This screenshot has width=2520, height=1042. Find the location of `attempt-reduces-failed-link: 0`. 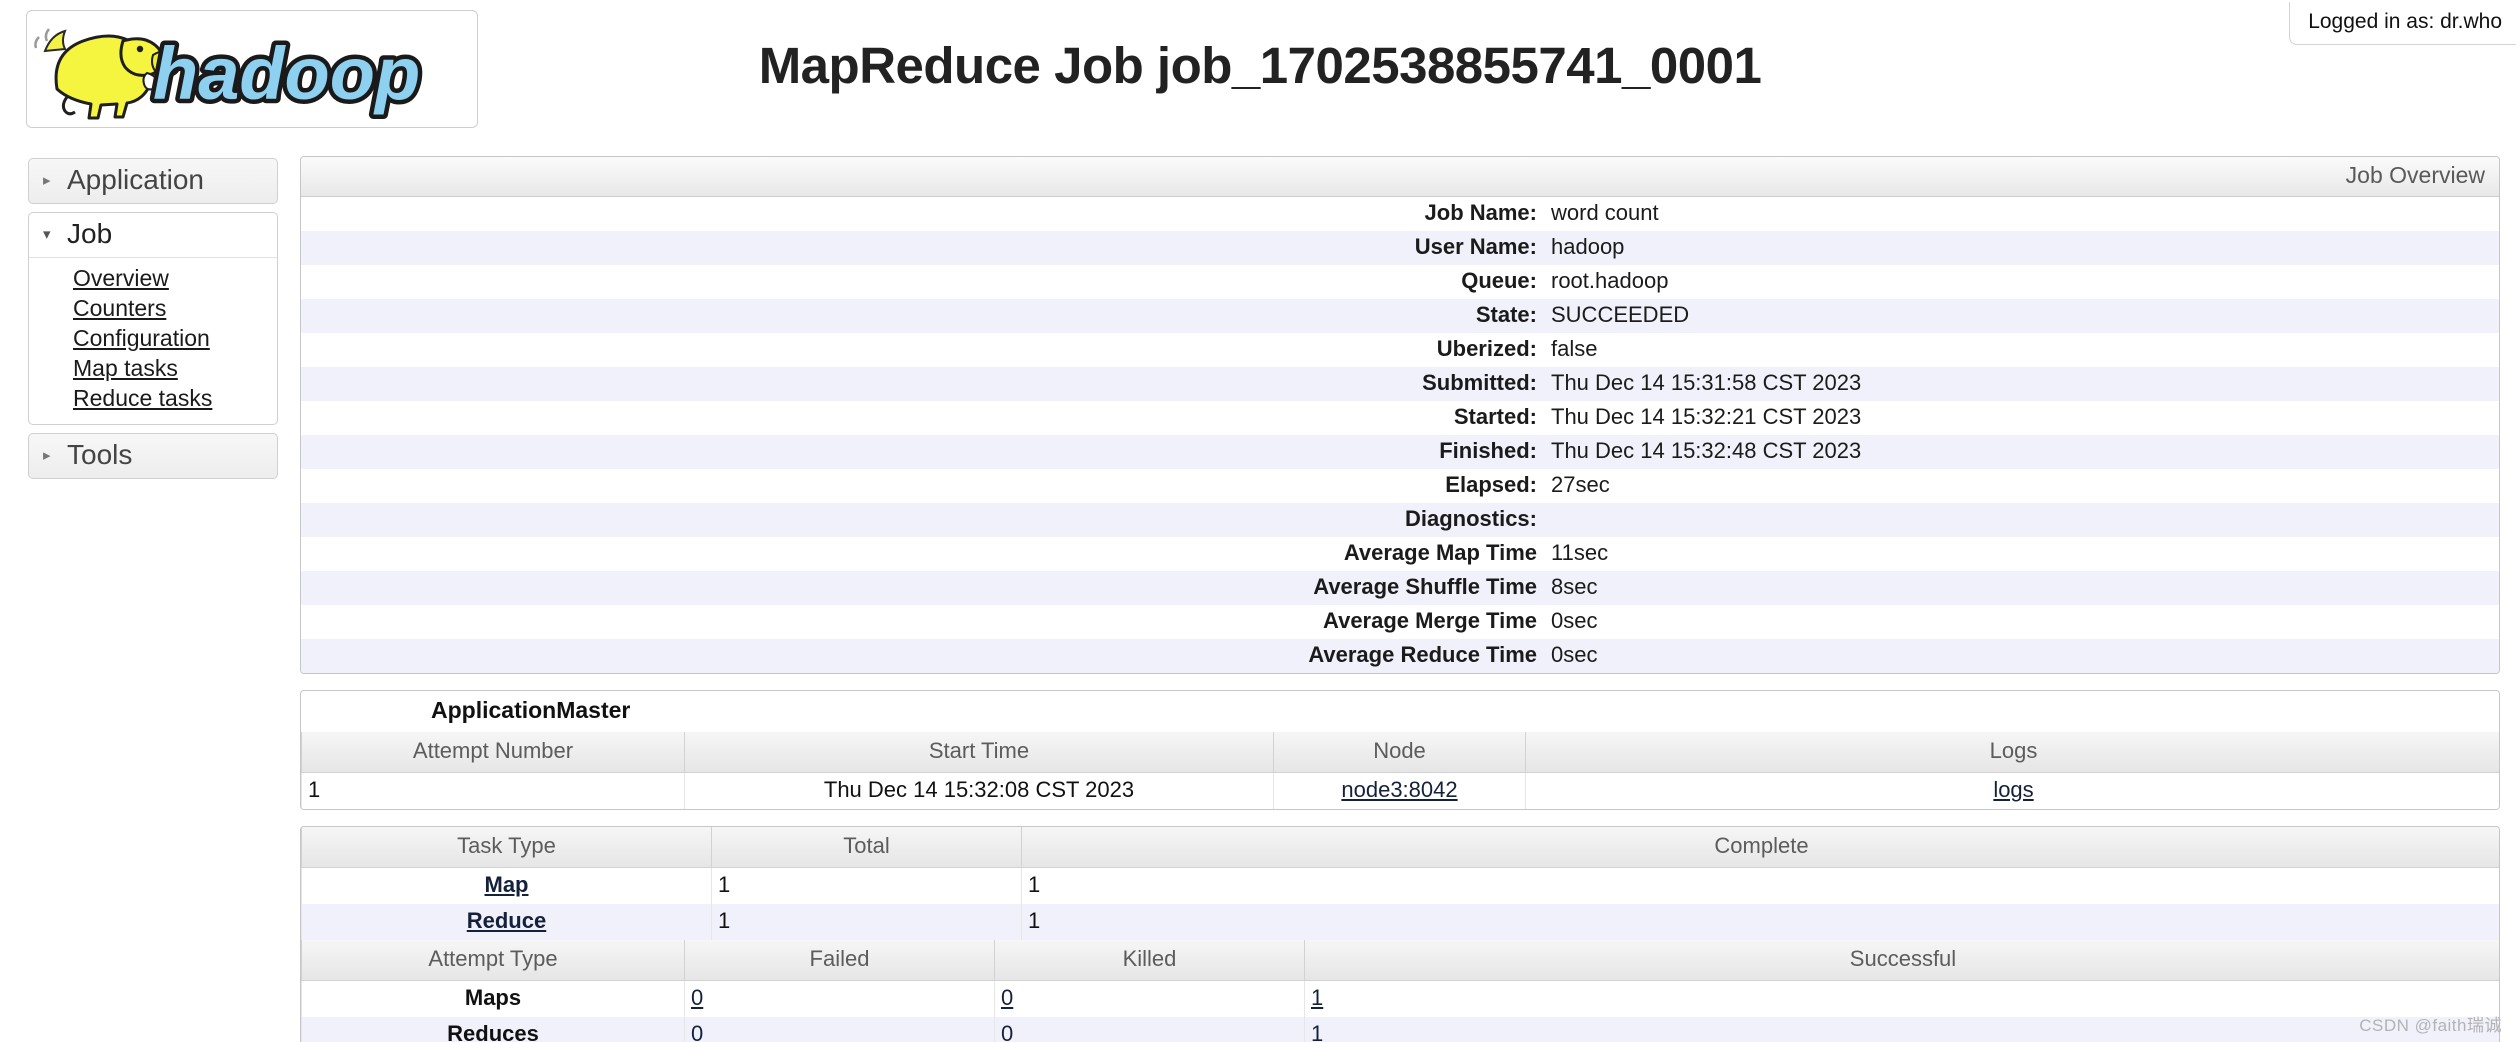

attempt-reduces-failed-link: 0 is located at coordinates (697, 1031).